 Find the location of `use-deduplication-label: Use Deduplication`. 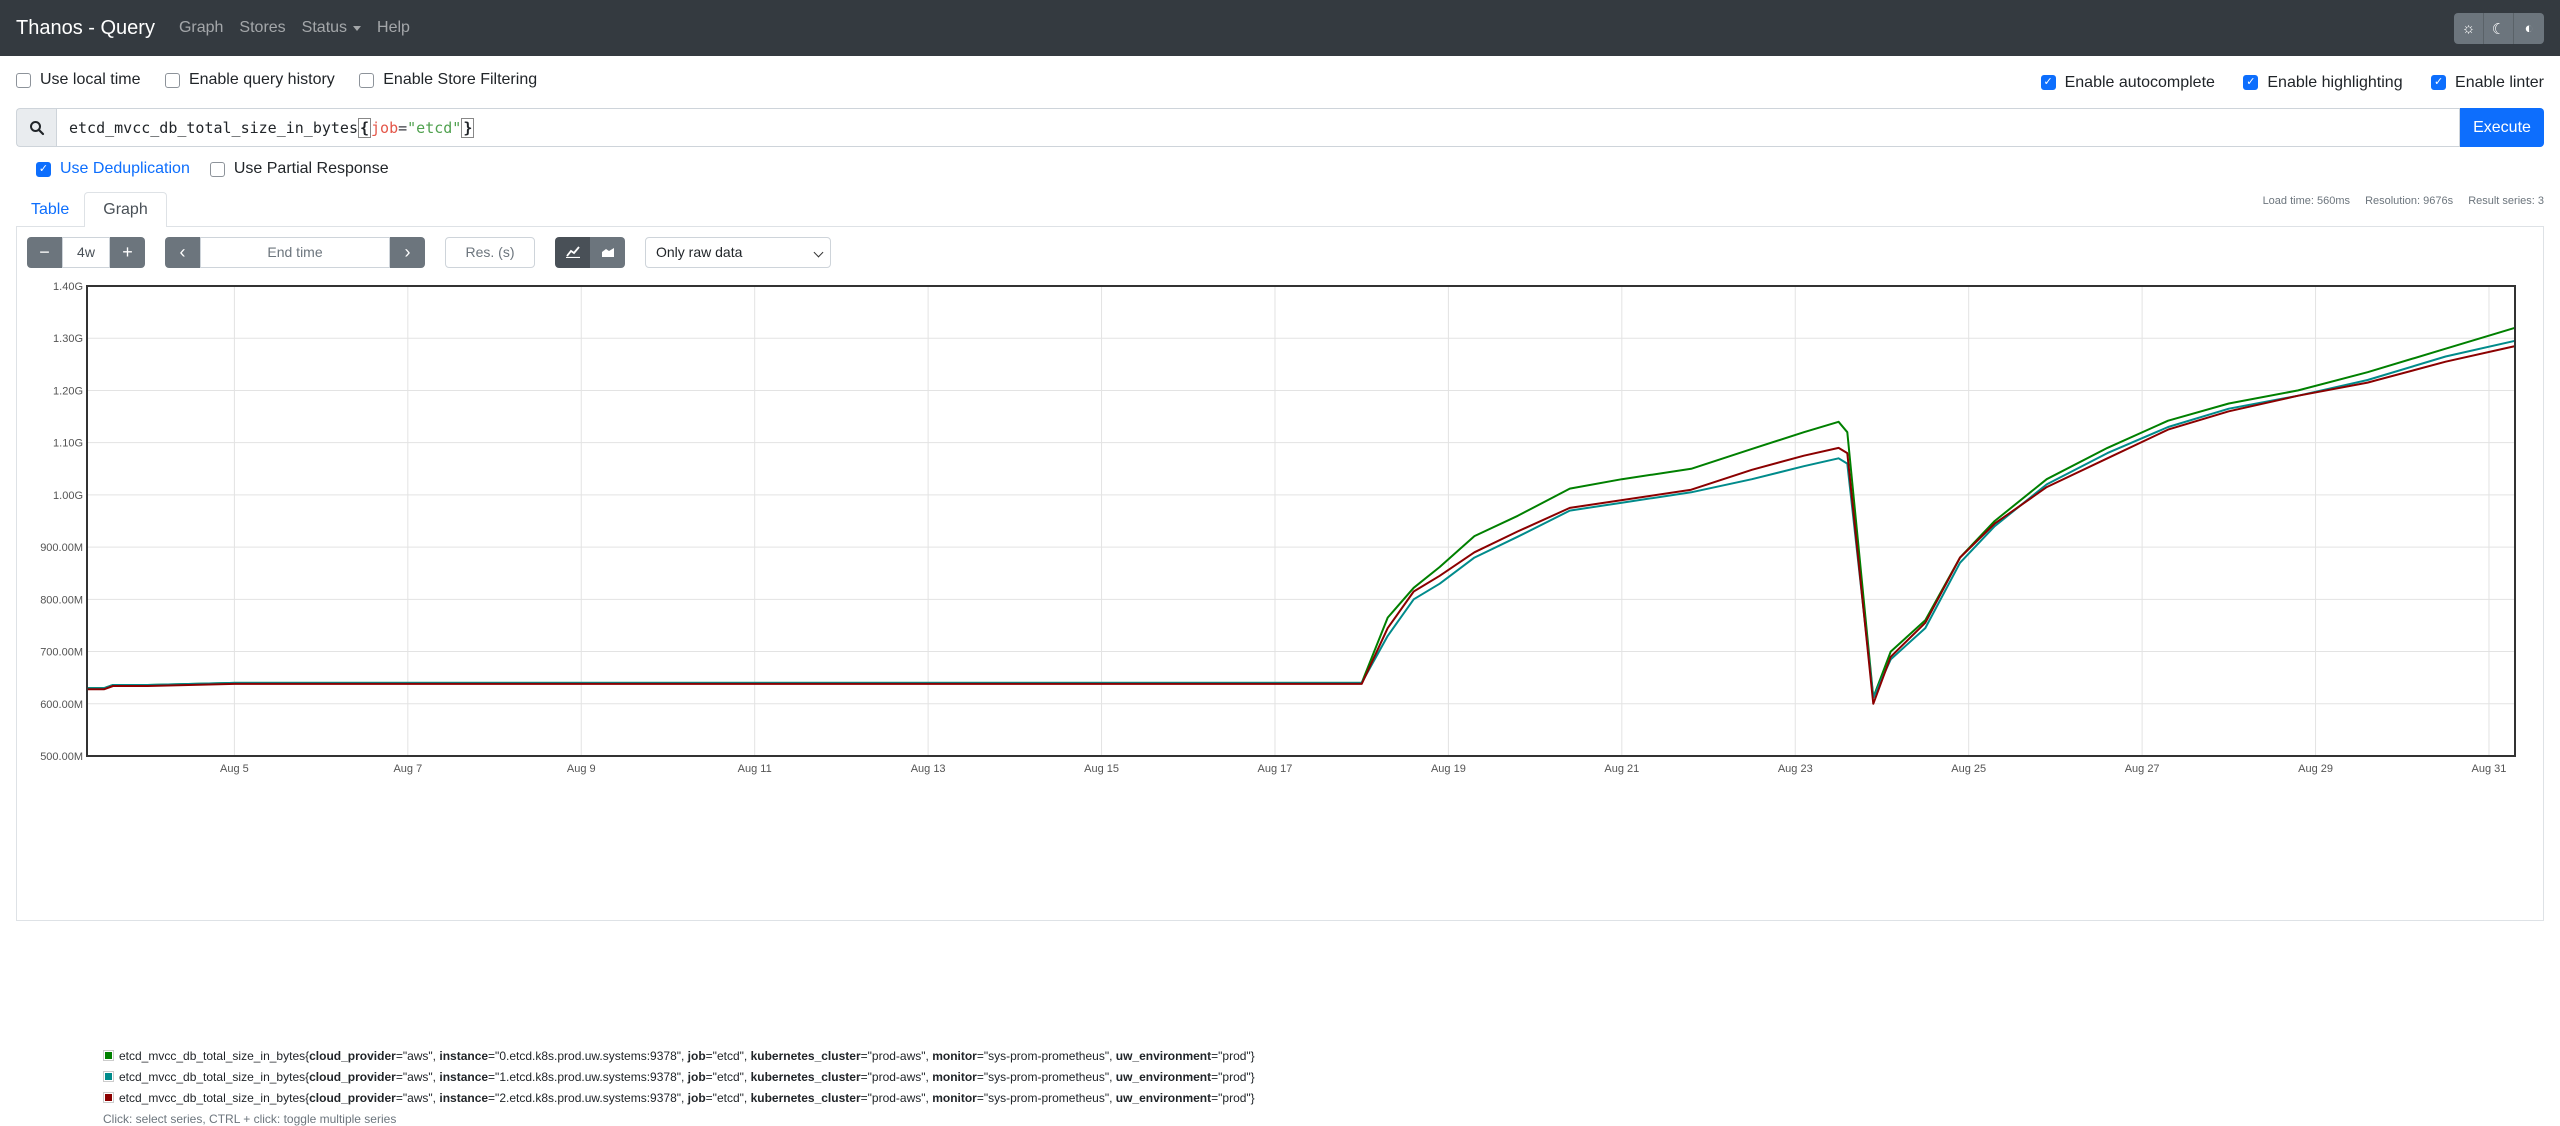

use-deduplication-label: Use Deduplication is located at coordinates (125, 168).